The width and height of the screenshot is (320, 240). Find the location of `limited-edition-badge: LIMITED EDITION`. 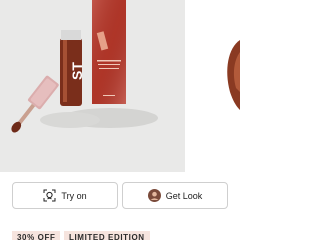

limited-edition-badge: LIMITED EDITION is located at coordinates (107, 235).